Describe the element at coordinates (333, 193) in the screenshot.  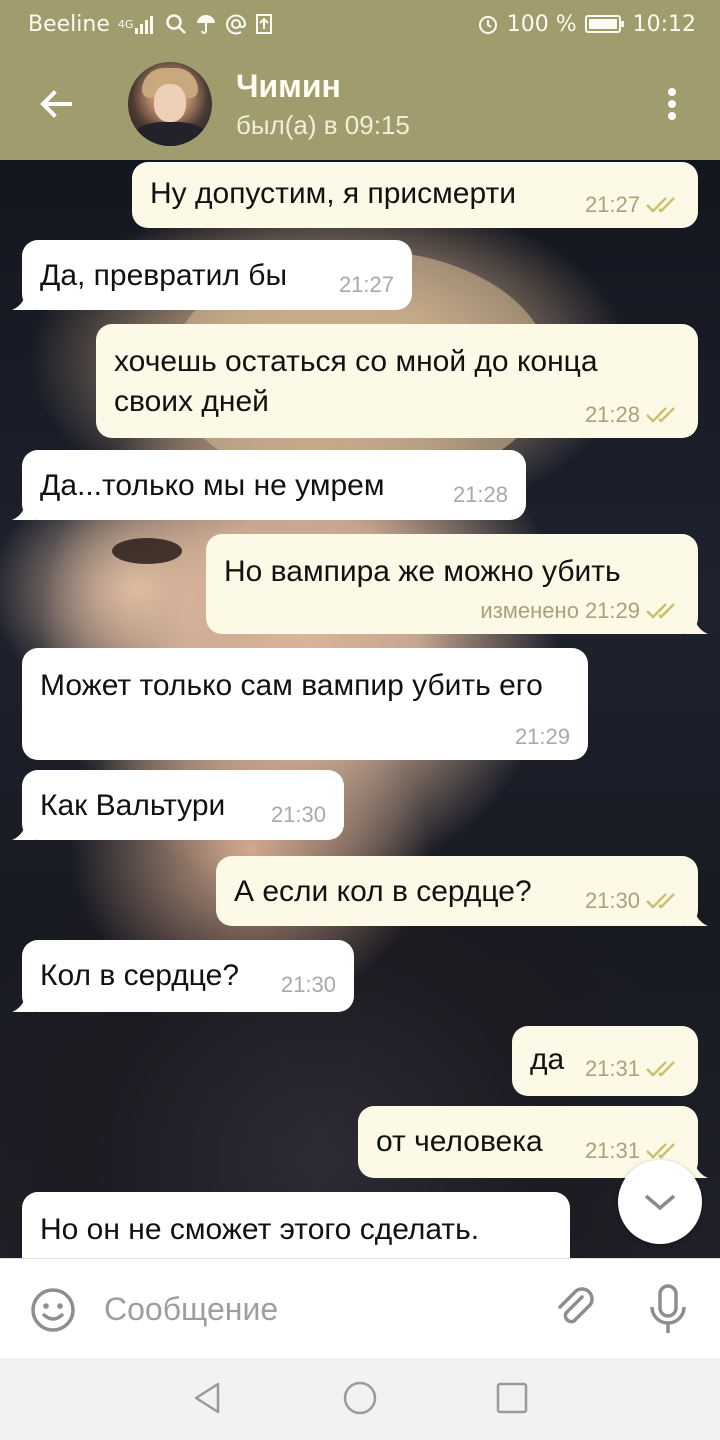
I see `message-text: Ну допустим, я присмерти` at that location.